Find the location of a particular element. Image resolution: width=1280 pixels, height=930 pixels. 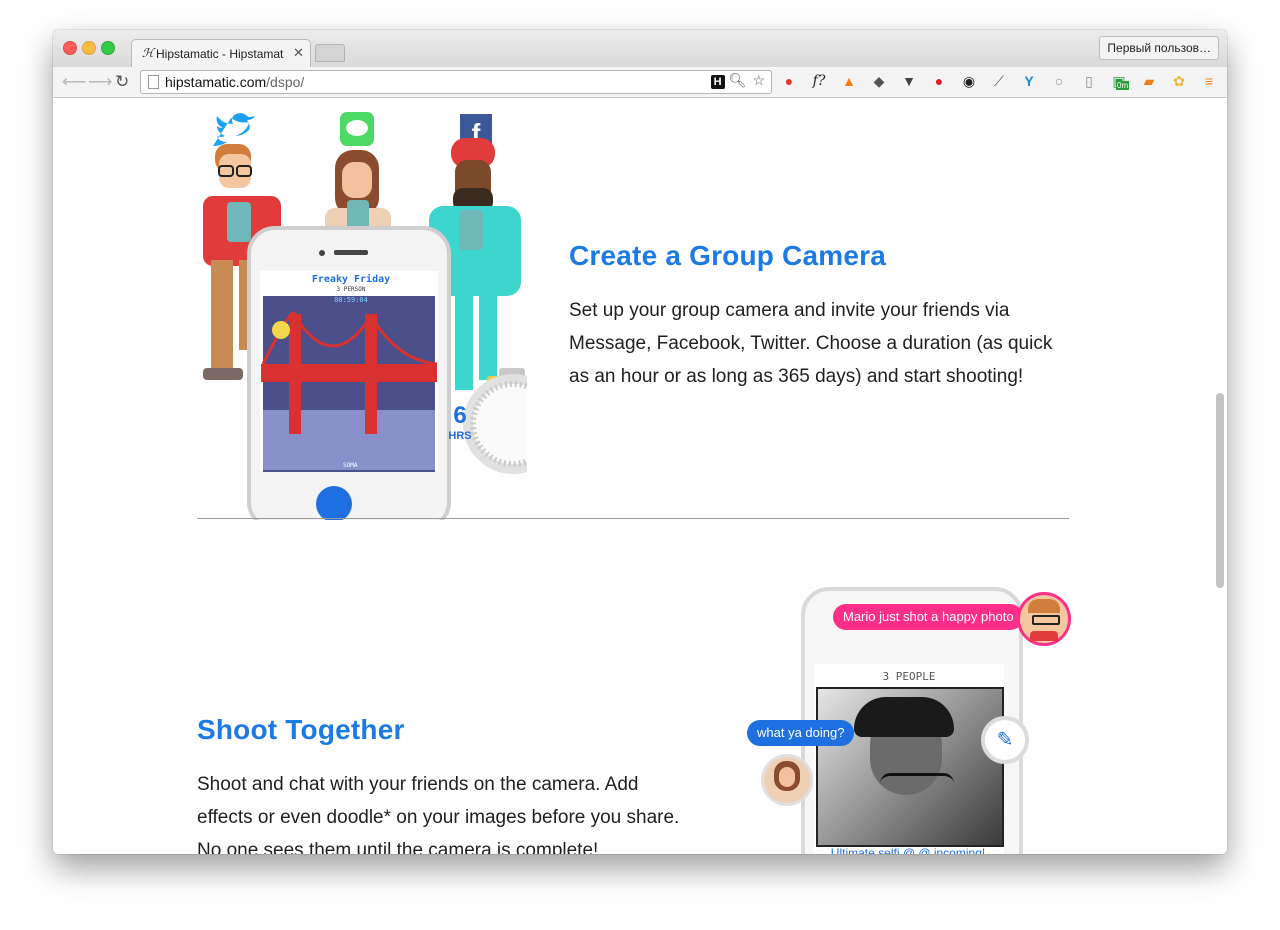

fire-icon: ▲ is located at coordinates (849, 81).